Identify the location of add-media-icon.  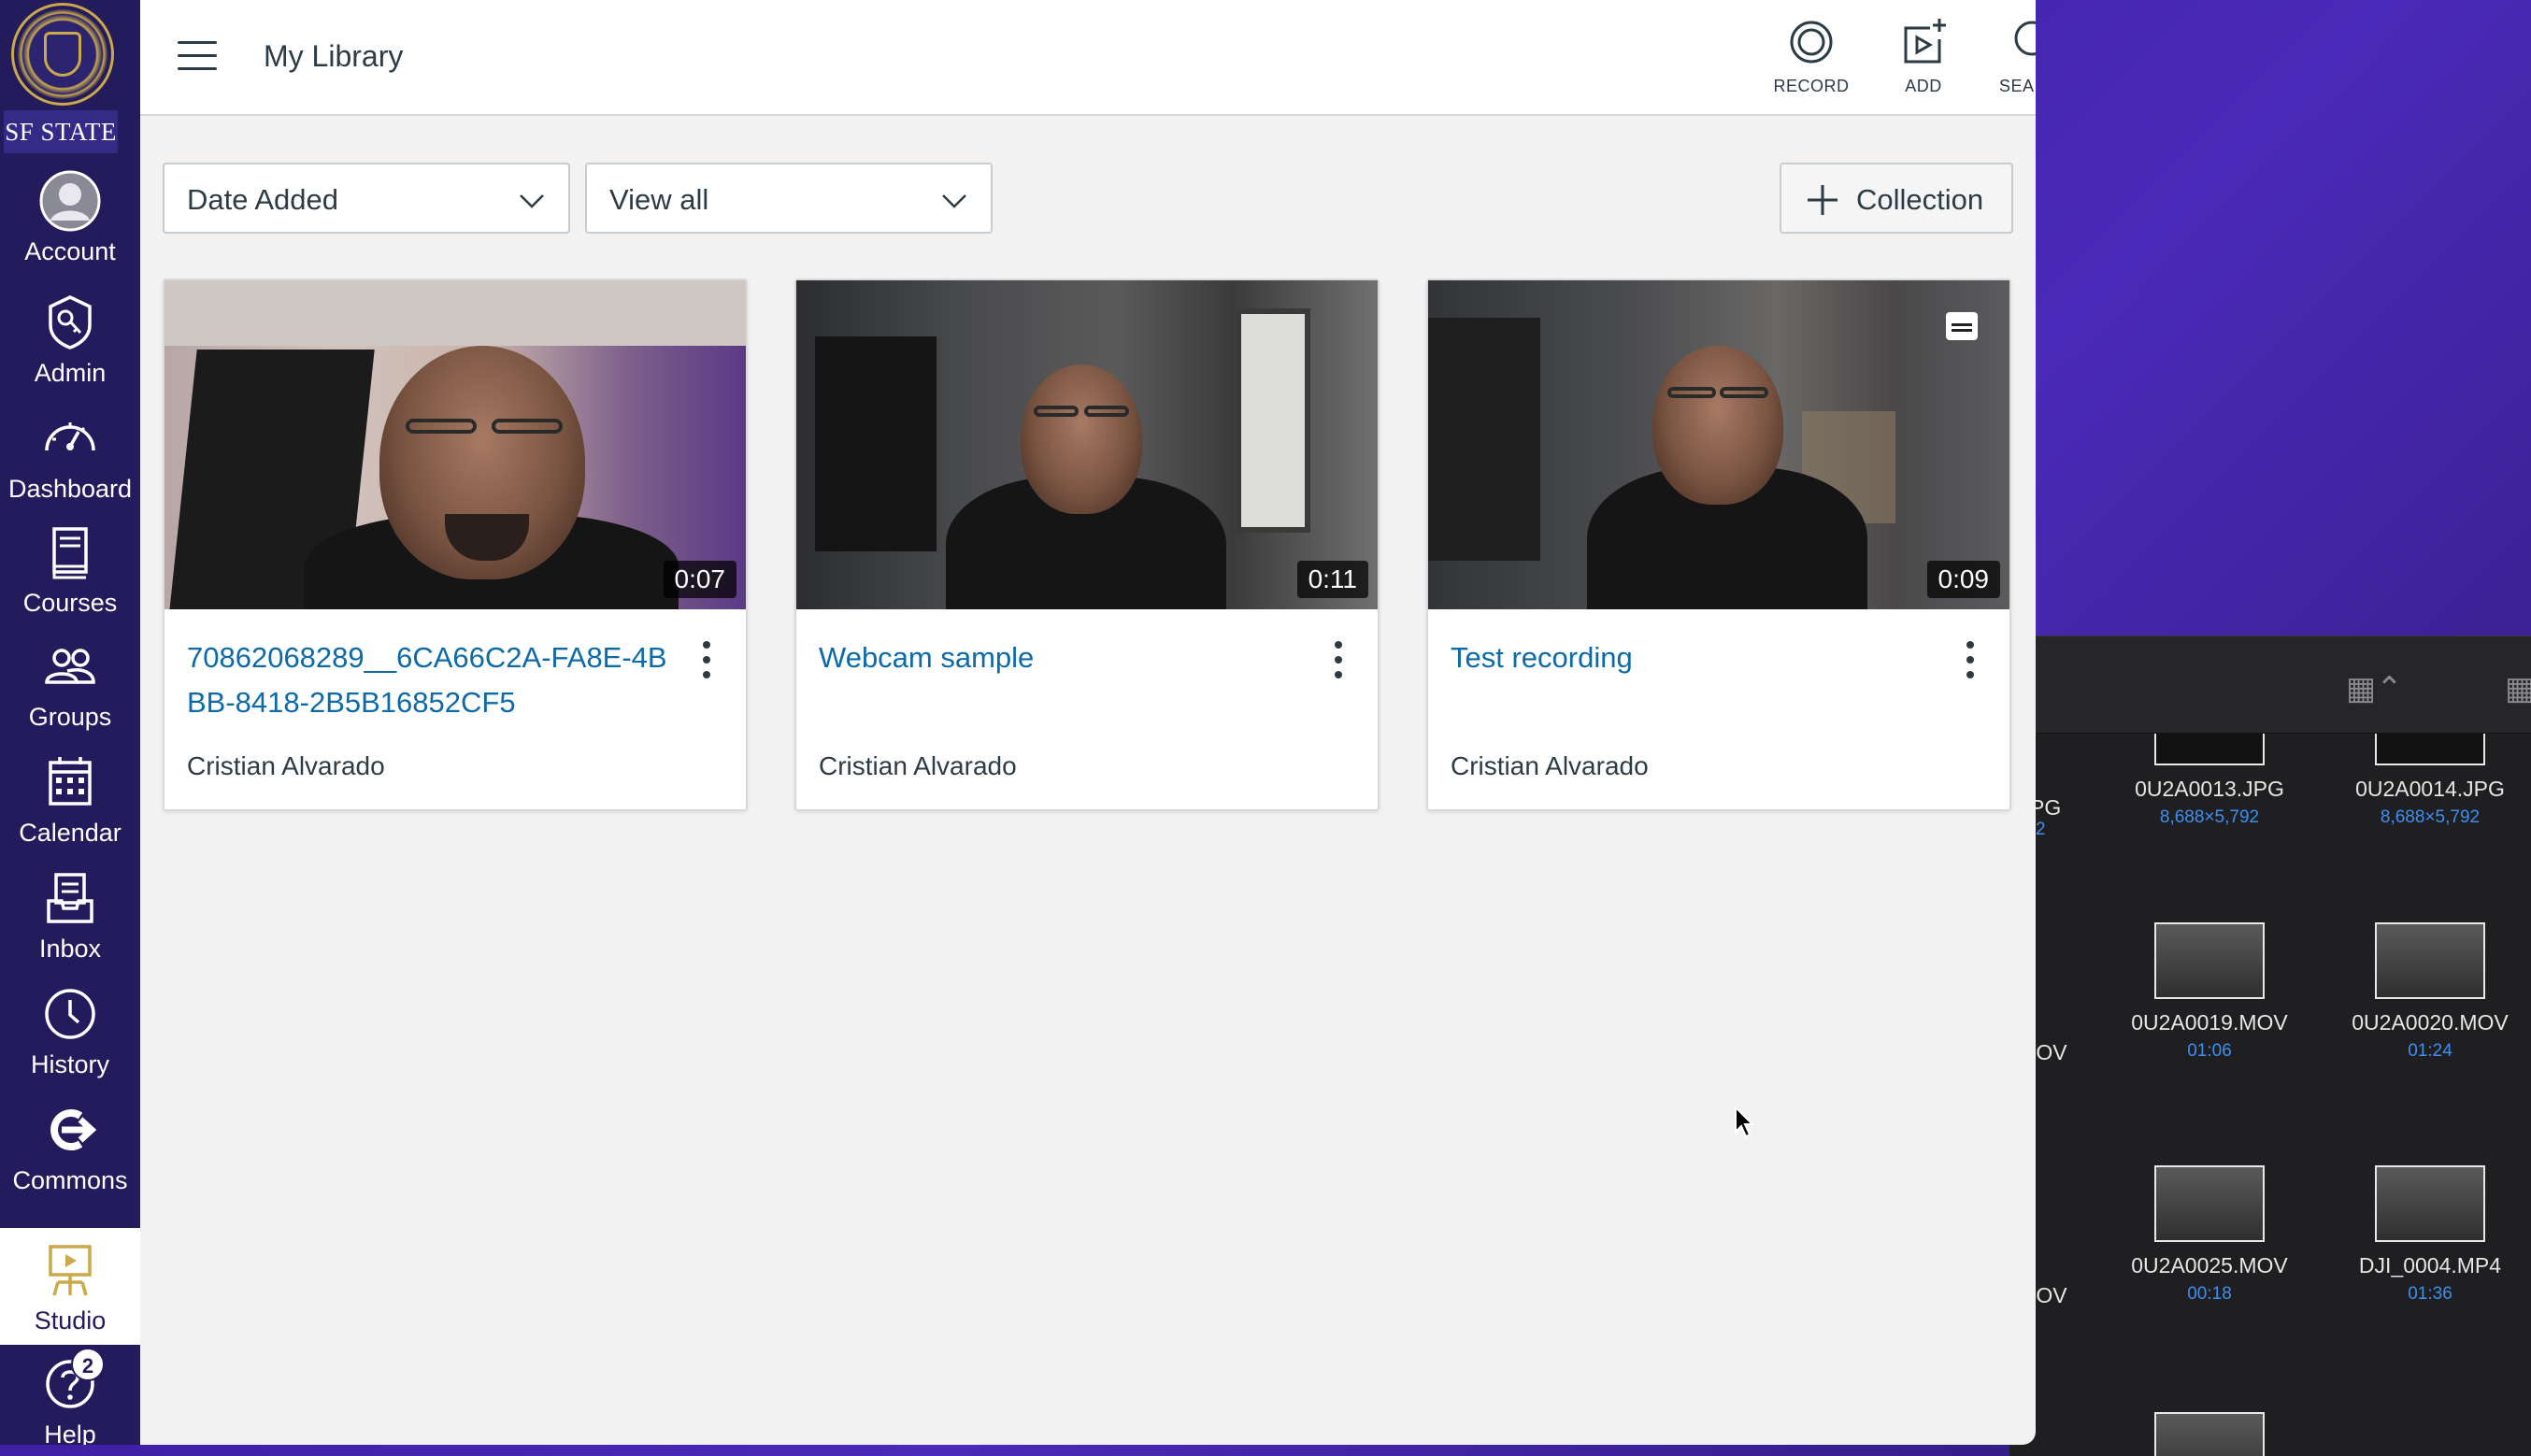
(1925, 41).